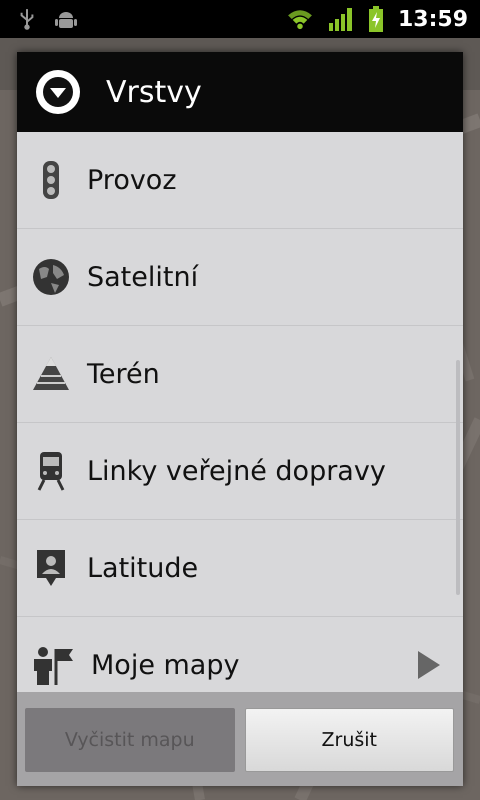 This screenshot has width=480, height=800. I want to click on person-flag-icon, so click(53, 665).